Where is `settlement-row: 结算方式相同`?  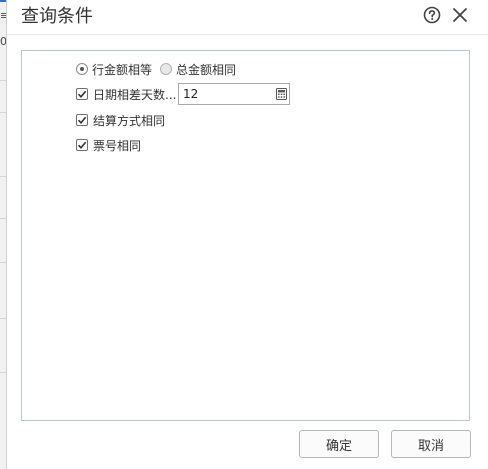
settlement-row: 结算方式相同 is located at coordinates (120, 120).